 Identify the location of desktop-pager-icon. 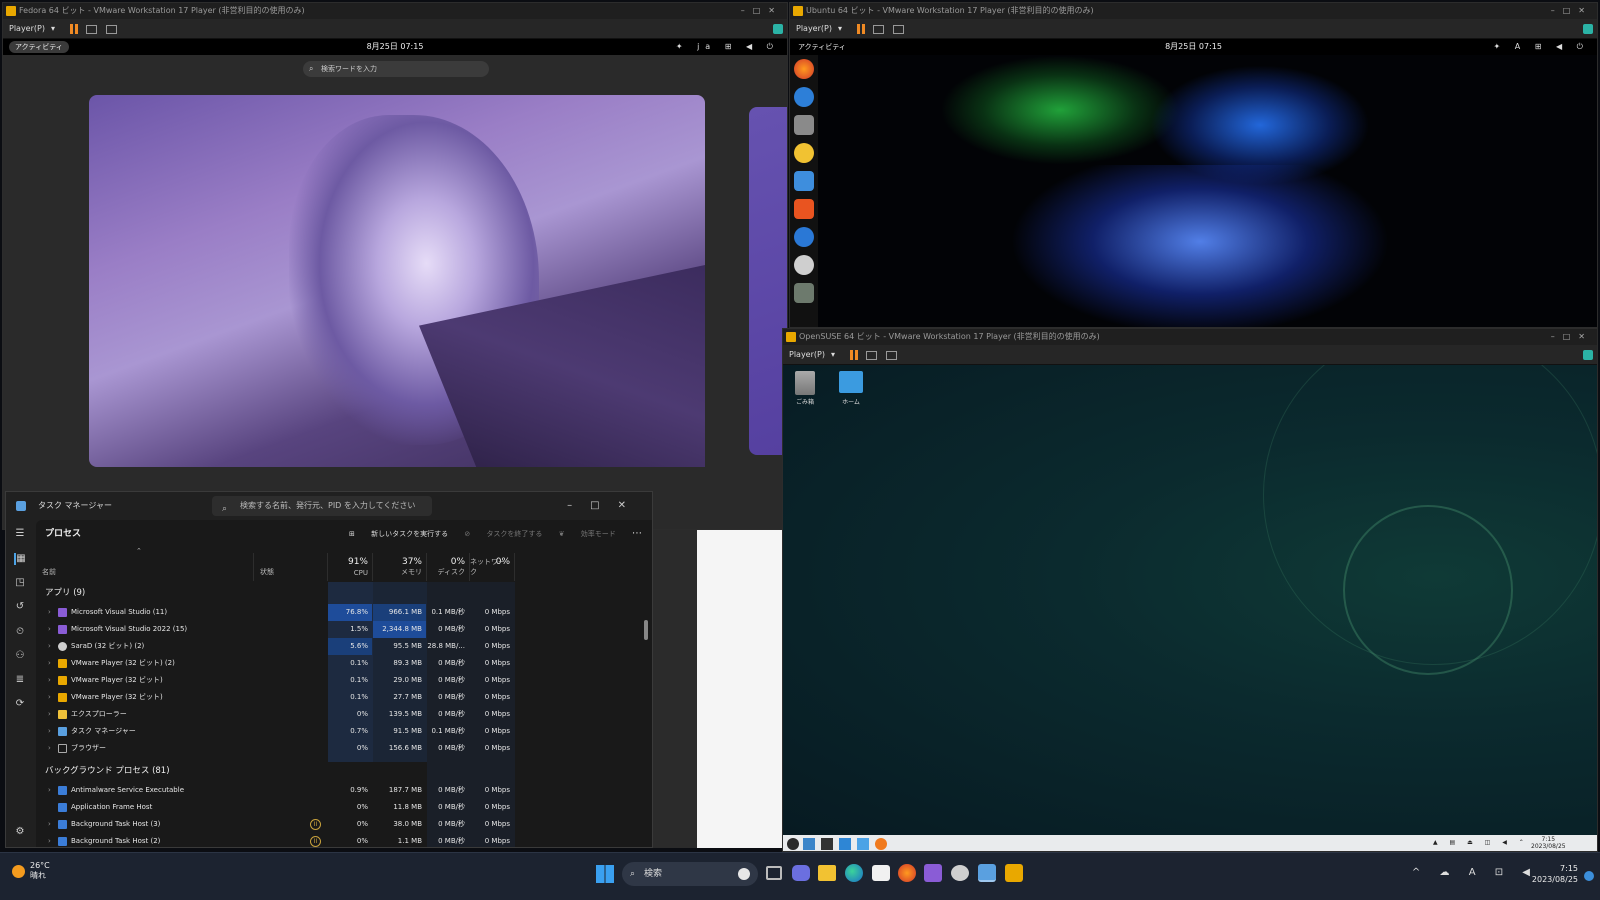
(809, 844).